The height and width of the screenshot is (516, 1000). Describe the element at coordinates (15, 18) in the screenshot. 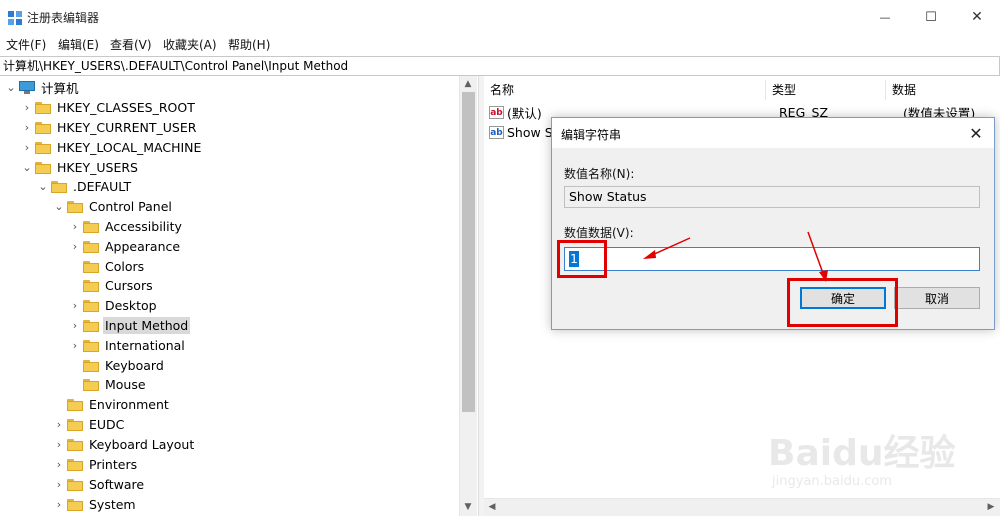

I see `regedit-icon` at that location.